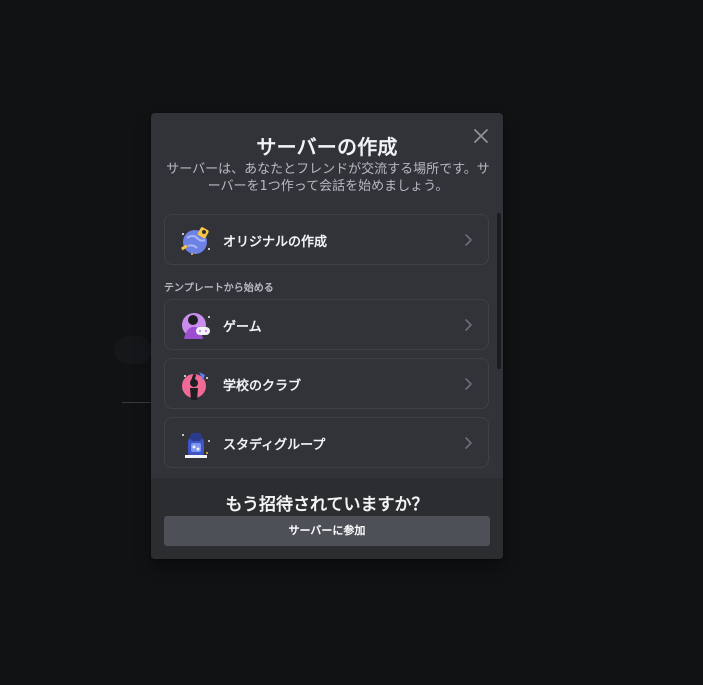 The image size is (703, 685). I want to click on globe-rocket-icon, so click(196, 241).